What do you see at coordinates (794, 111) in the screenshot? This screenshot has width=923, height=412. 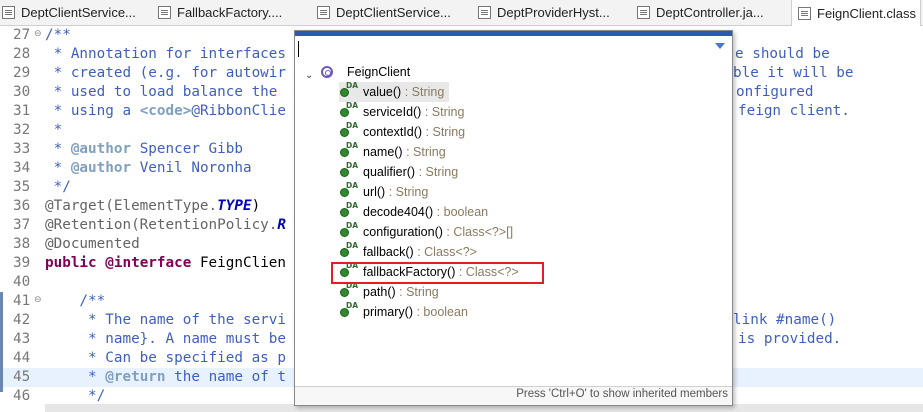 I see `code-text-fragment: feign client.` at bounding box center [794, 111].